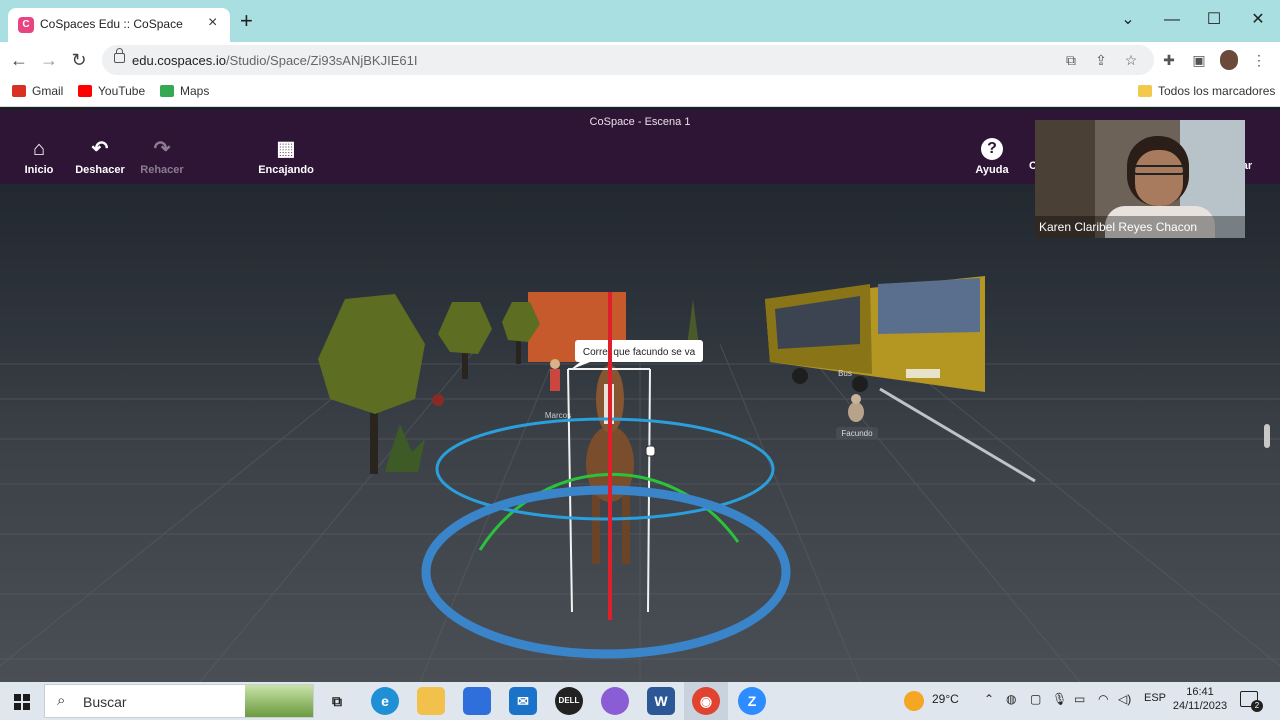 The image size is (1280, 720). Describe the element at coordinates (1214, 20) in the screenshot. I see `maximize-button: ☐` at that location.